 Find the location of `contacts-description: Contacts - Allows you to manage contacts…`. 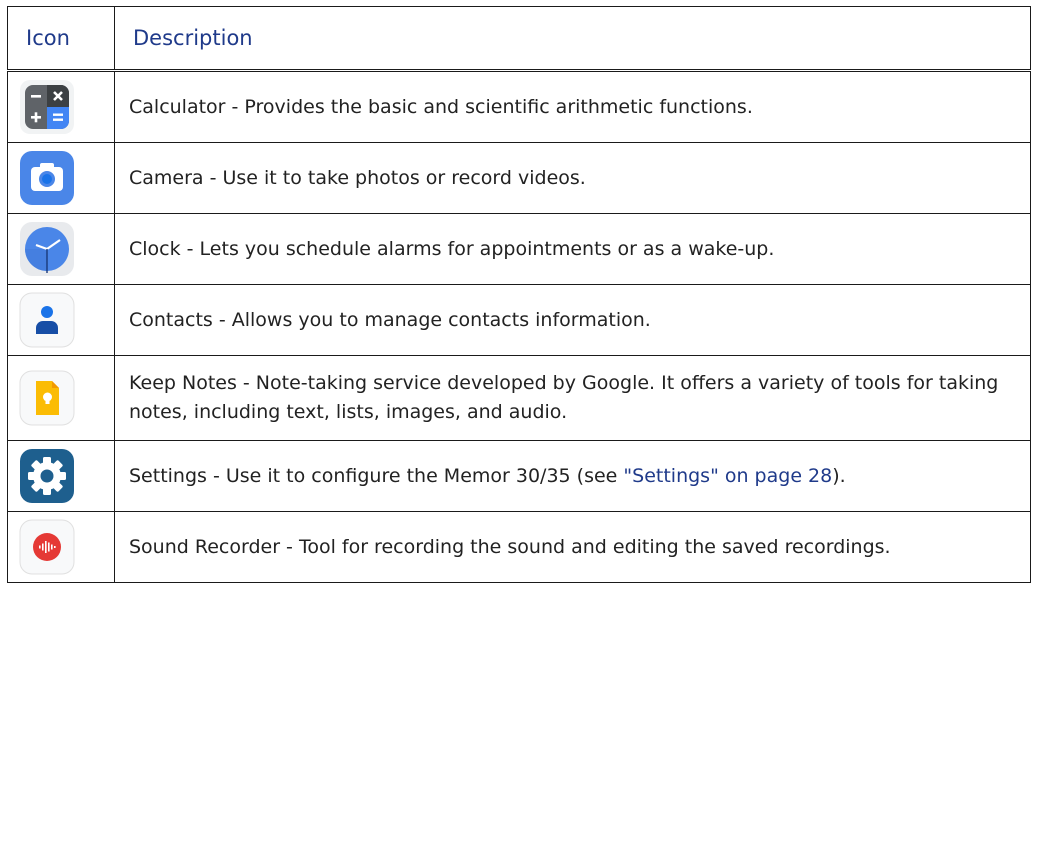

contacts-description: Contacts - Allows you to manage contacts… is located at coordinates (572, 320).